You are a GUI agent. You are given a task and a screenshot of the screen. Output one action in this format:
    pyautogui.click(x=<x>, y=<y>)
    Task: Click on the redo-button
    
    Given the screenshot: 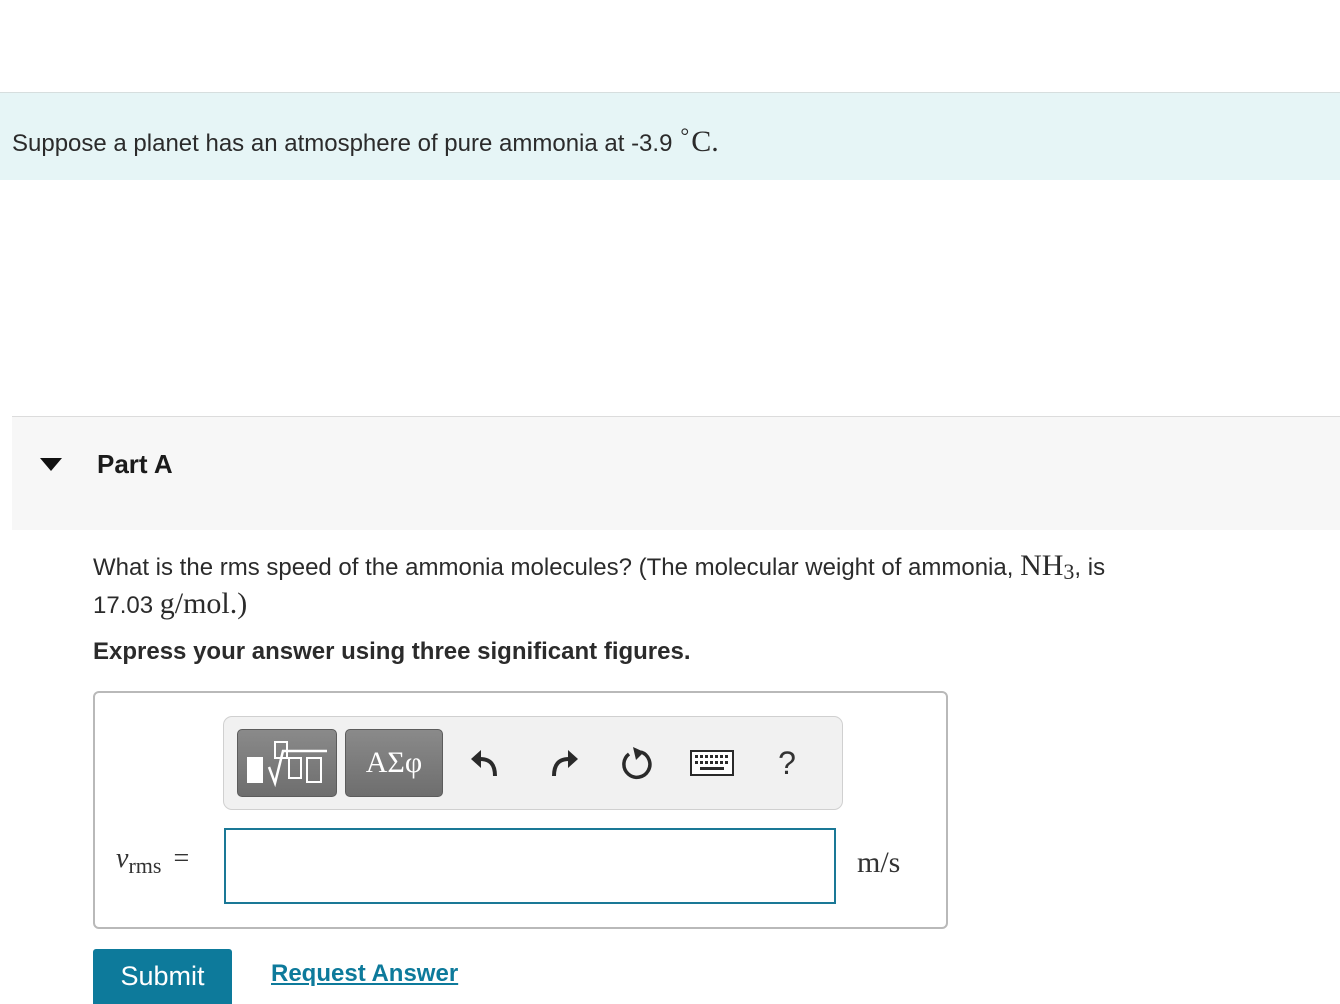 What is the action you would take?
    pyautogui.click(x=564, y=763)
    